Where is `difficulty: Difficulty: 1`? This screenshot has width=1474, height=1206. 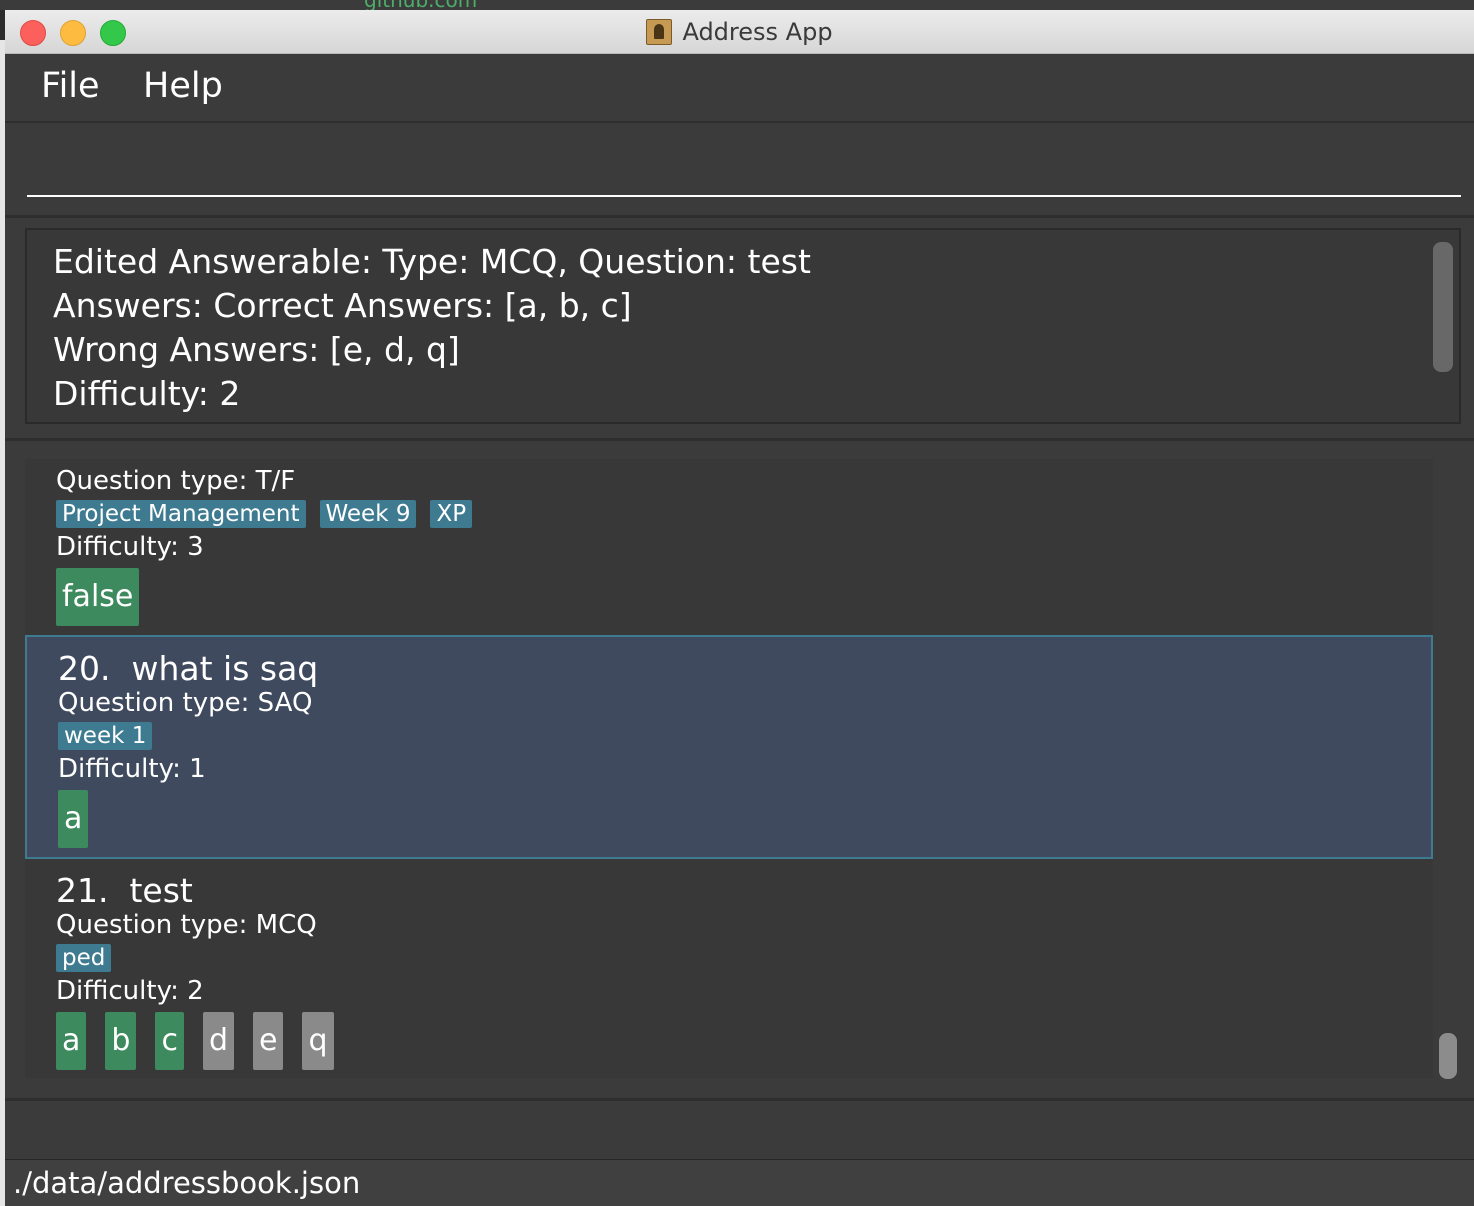
difficulty: Difficulty: 1 is located at coordinates (132, 769).